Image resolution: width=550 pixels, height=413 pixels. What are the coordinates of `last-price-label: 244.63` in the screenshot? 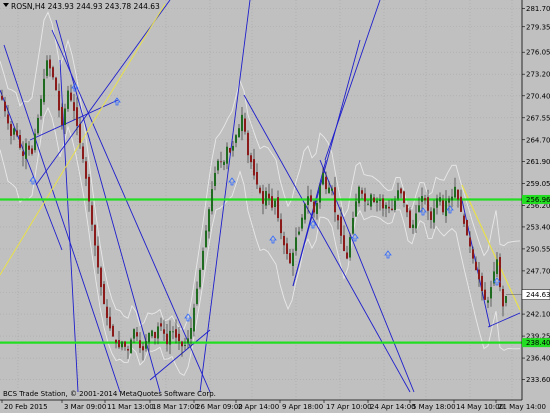 It's located at (538, 295).